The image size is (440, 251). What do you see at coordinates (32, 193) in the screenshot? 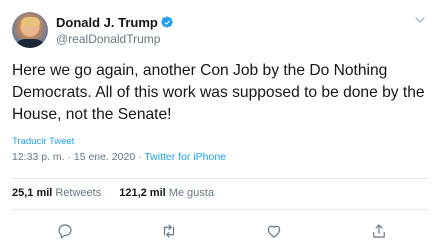
I see `retweets-count: 25,1 mil` at bounding box center [32, 193].